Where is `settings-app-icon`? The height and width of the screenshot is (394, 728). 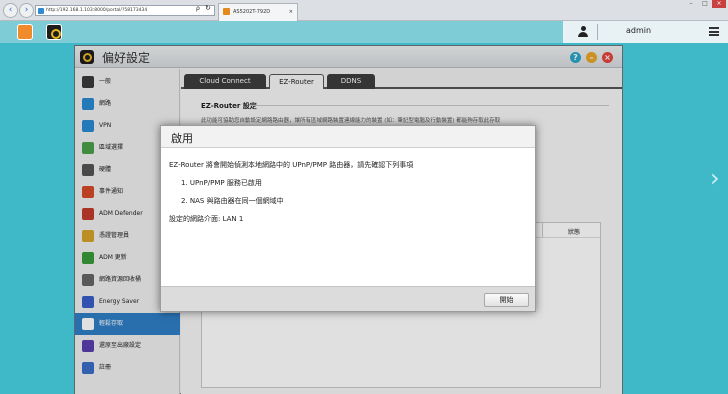
settings-app-icon is located at coordinates (54, 32).